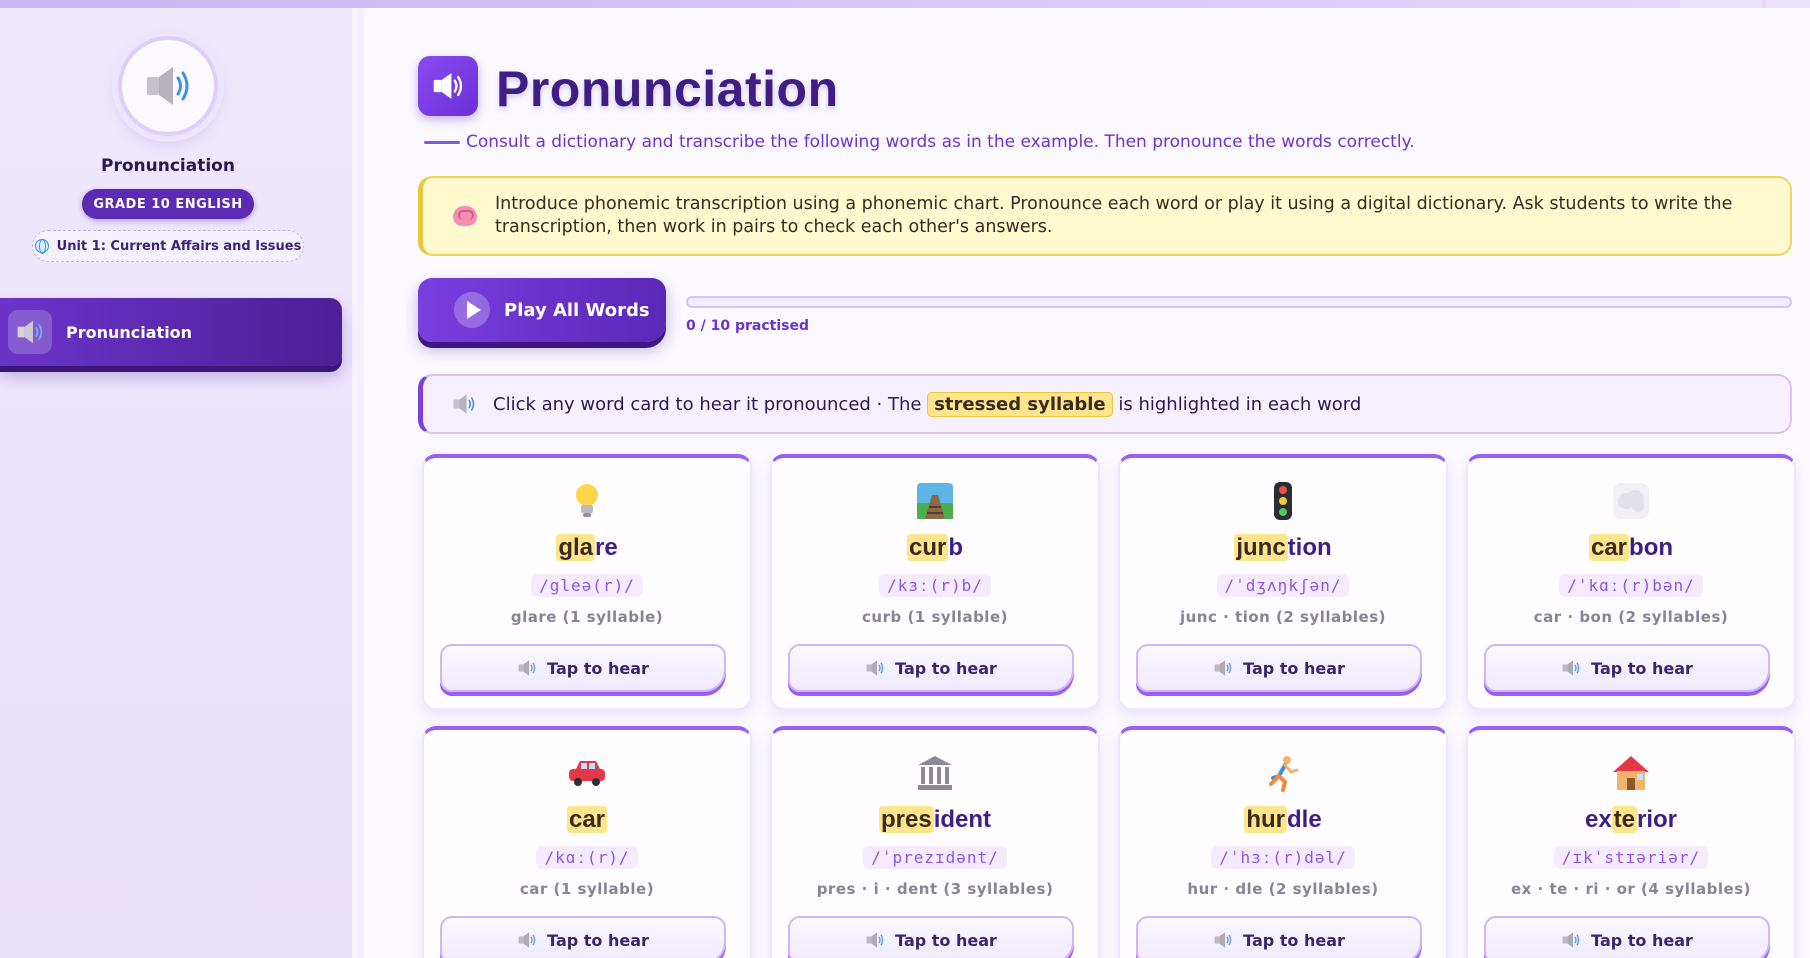 The image size is (1810, 958). I want to click on syllable: ident, so click(962, 819).